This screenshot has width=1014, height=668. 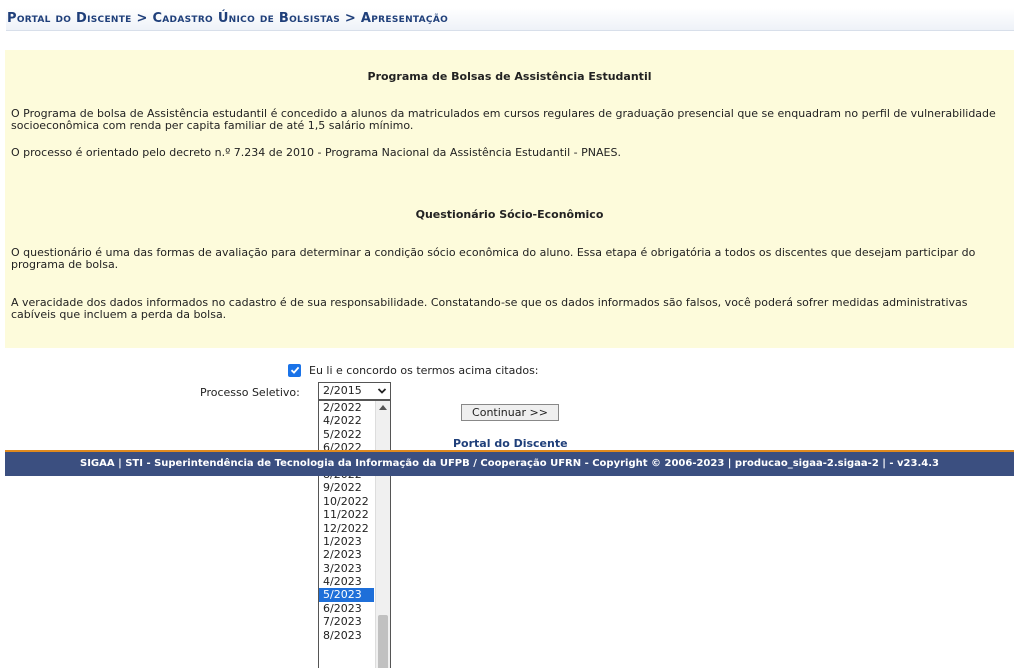 I want to click on dropdown-scrollbar, so click(x=382, y=534).